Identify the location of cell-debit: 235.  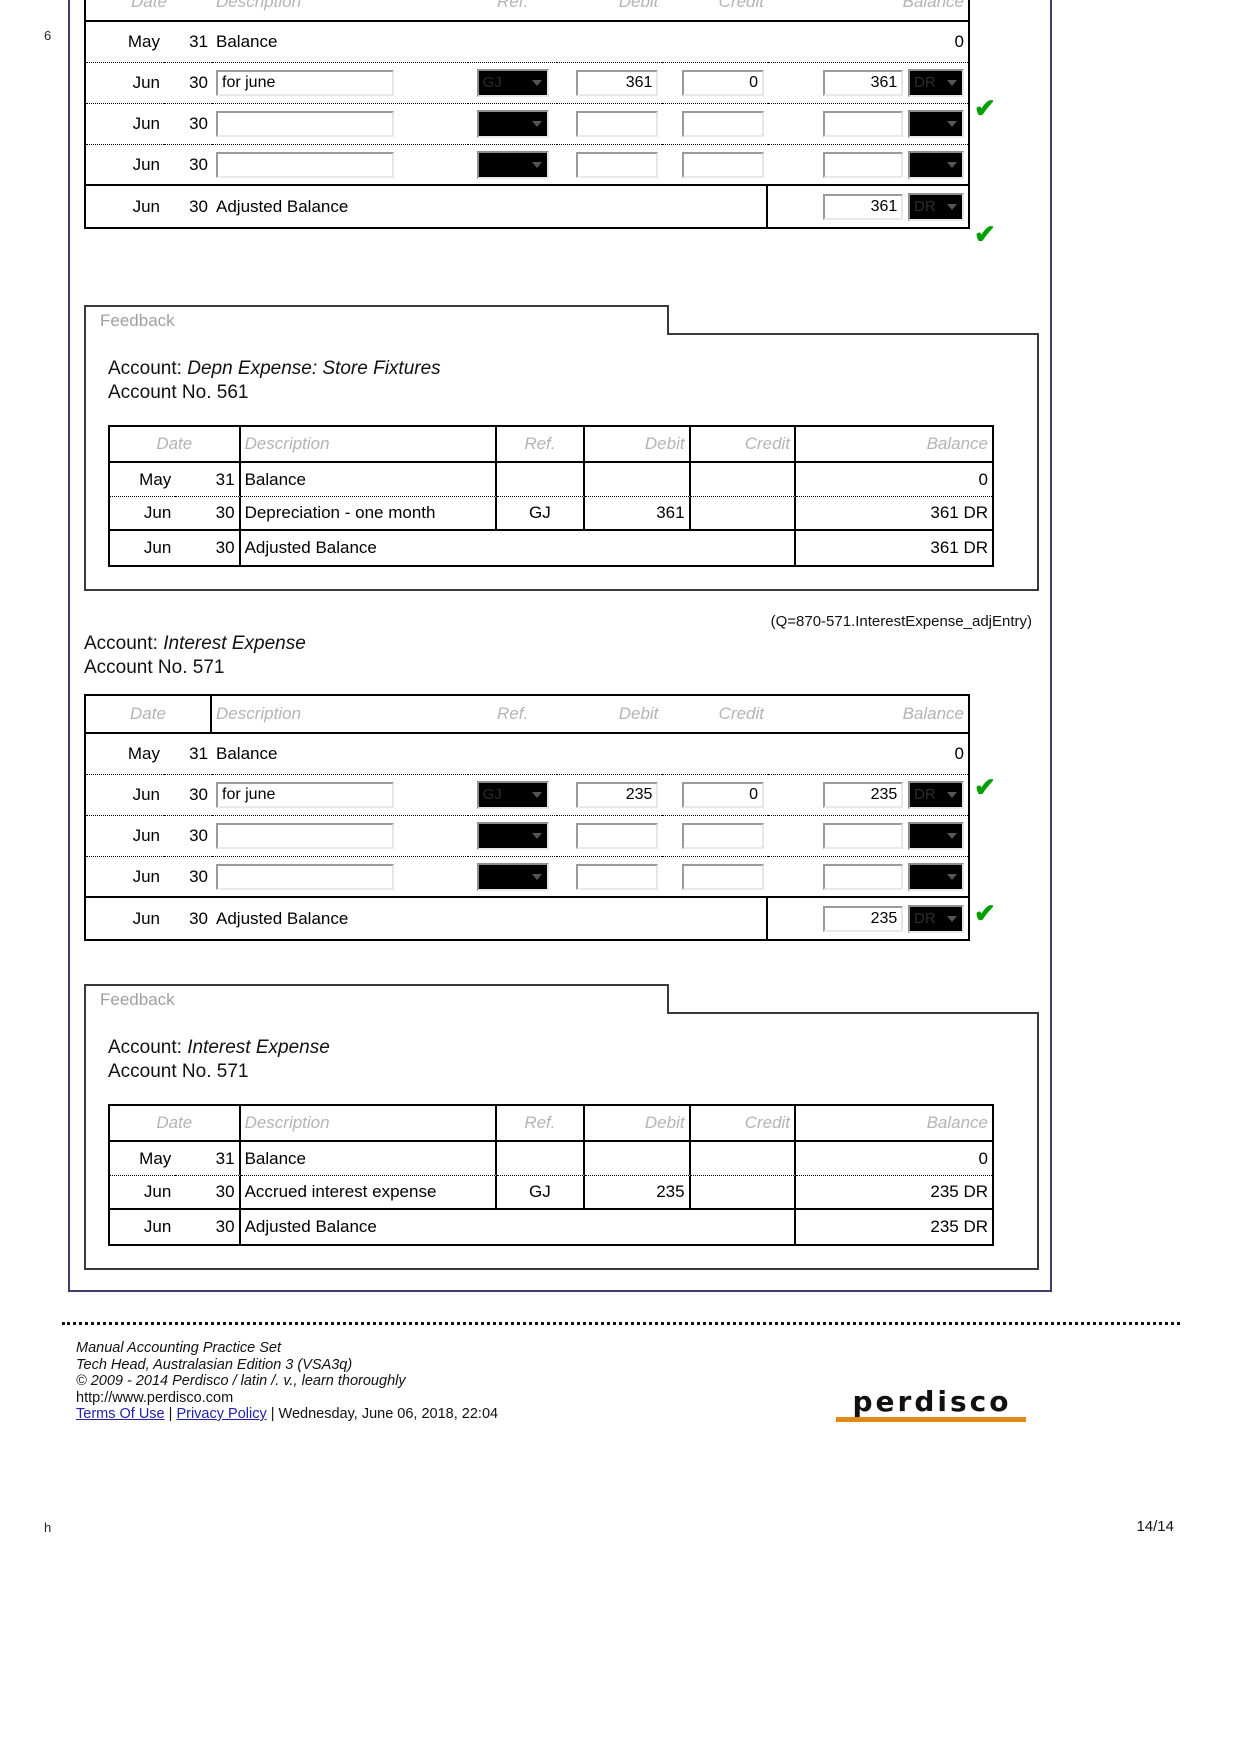
(609, 795).